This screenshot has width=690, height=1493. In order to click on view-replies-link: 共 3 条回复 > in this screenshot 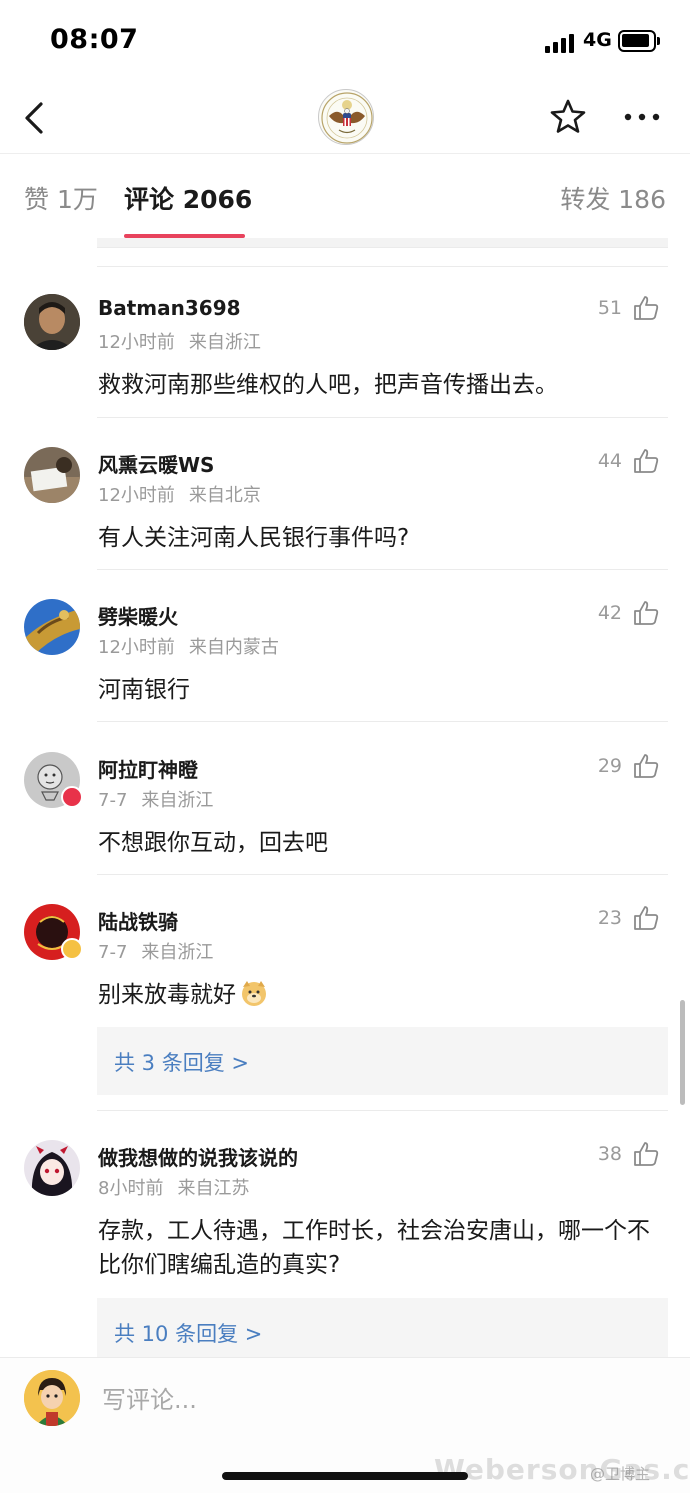, I will do `click(181, 1062)`.